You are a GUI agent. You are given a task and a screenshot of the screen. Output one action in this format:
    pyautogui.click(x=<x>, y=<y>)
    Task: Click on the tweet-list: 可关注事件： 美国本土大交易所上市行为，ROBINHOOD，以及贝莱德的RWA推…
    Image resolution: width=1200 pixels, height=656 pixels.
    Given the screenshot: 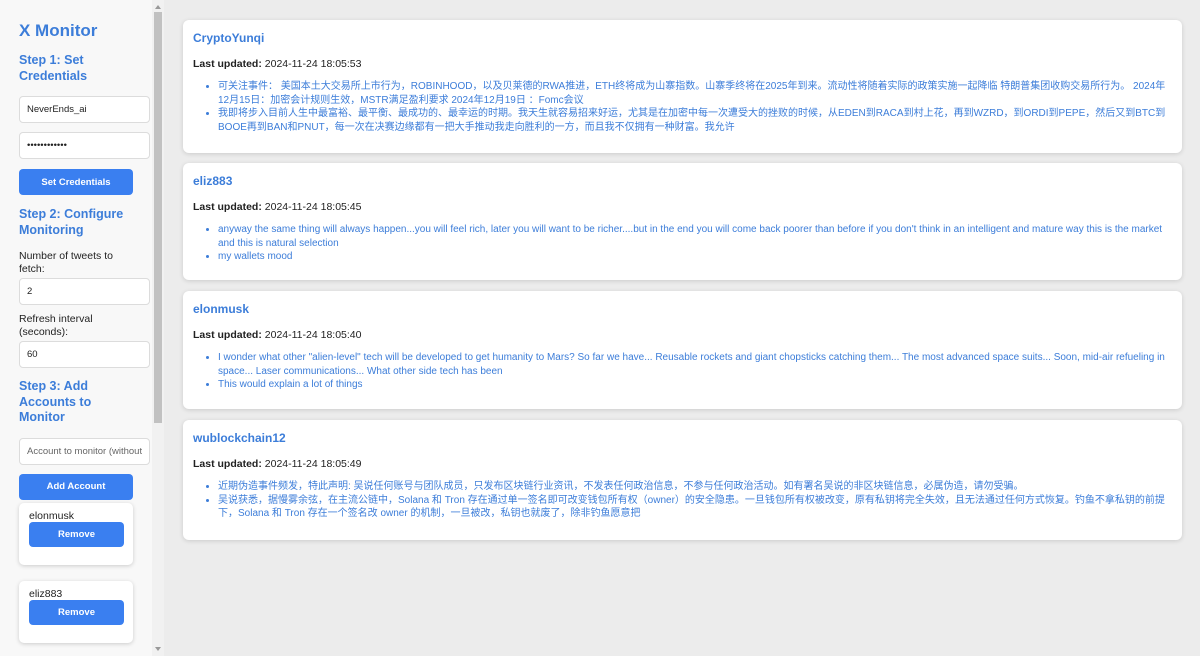 What is the action you would take?
    pyautogui.click(x=683, y=107)
    